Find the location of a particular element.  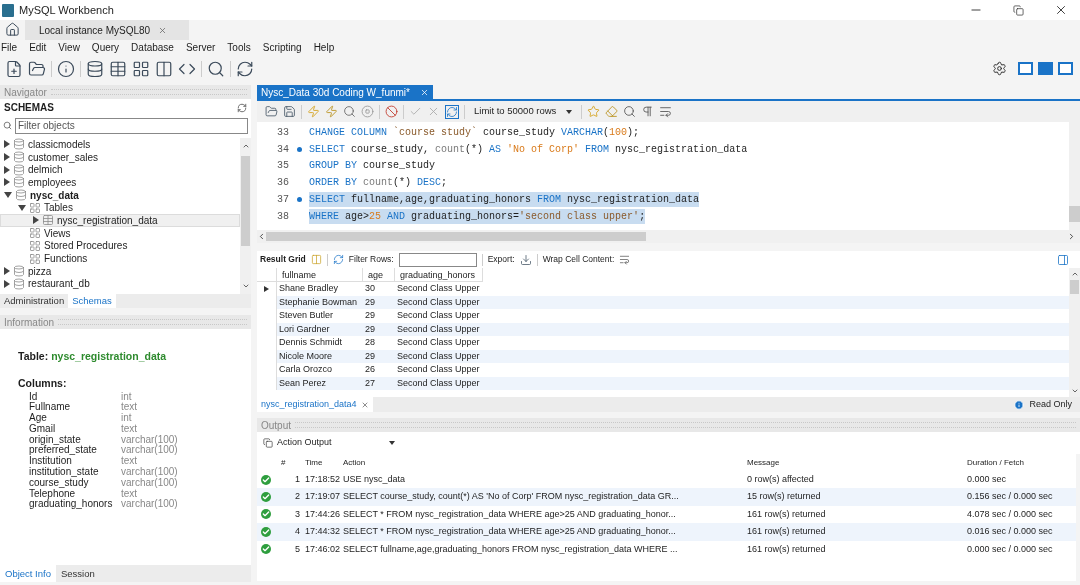

database-icon is located at coordinates (95, 68).